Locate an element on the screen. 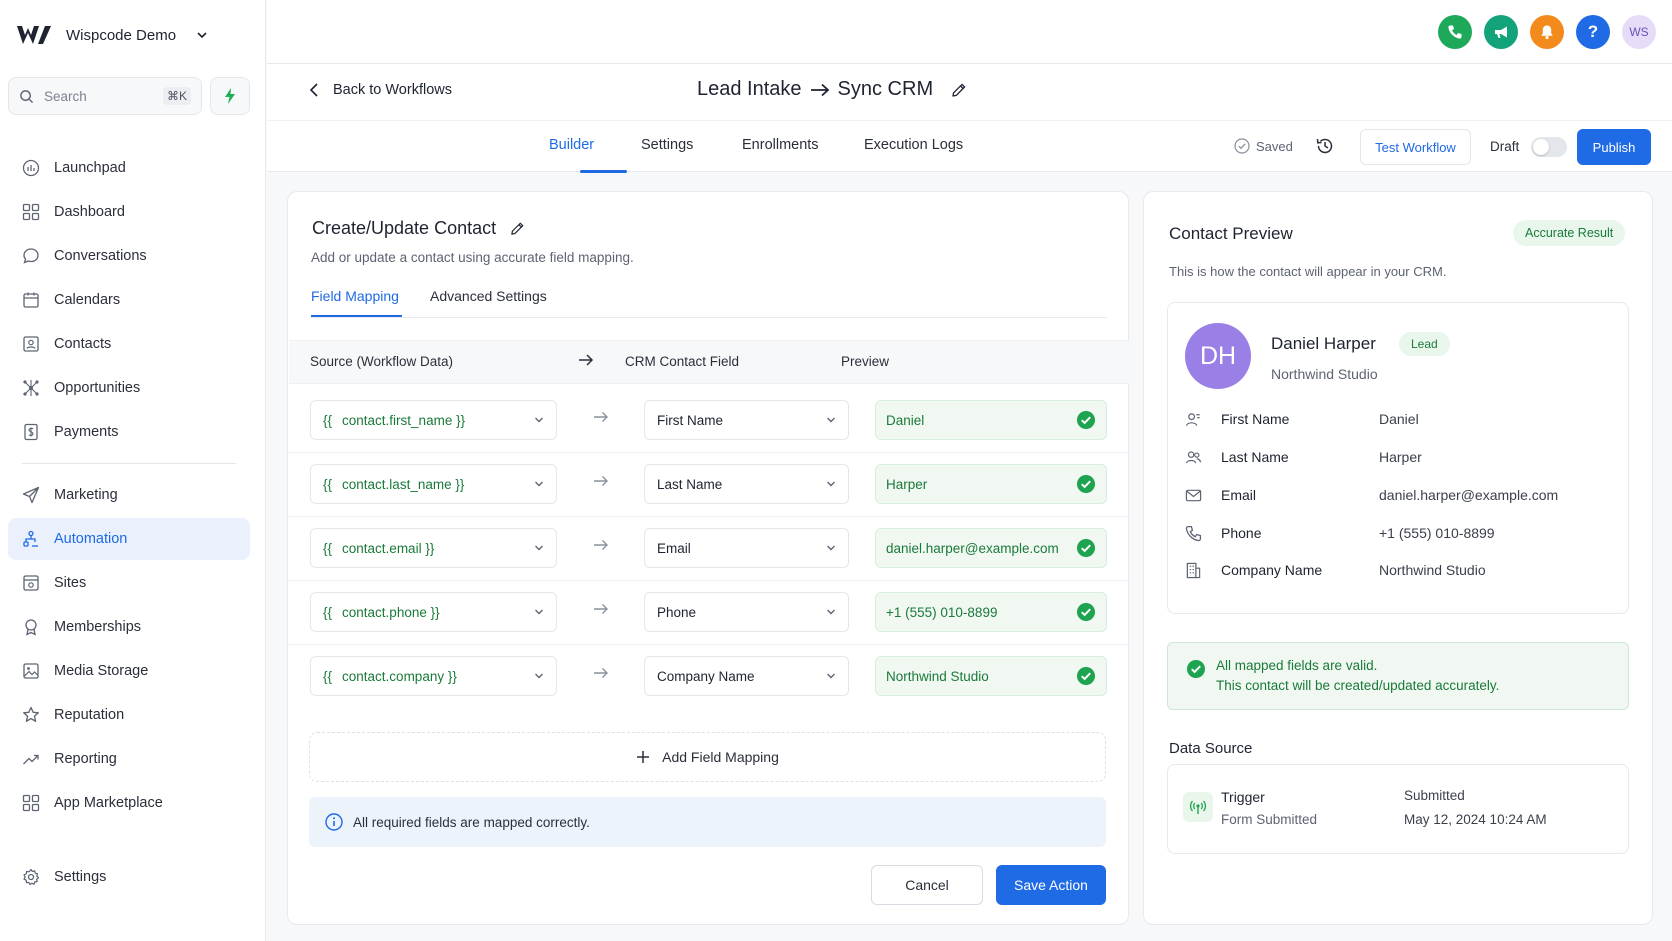  tab-execution-logs: Execution Logs is located at coordinates (913, 145).